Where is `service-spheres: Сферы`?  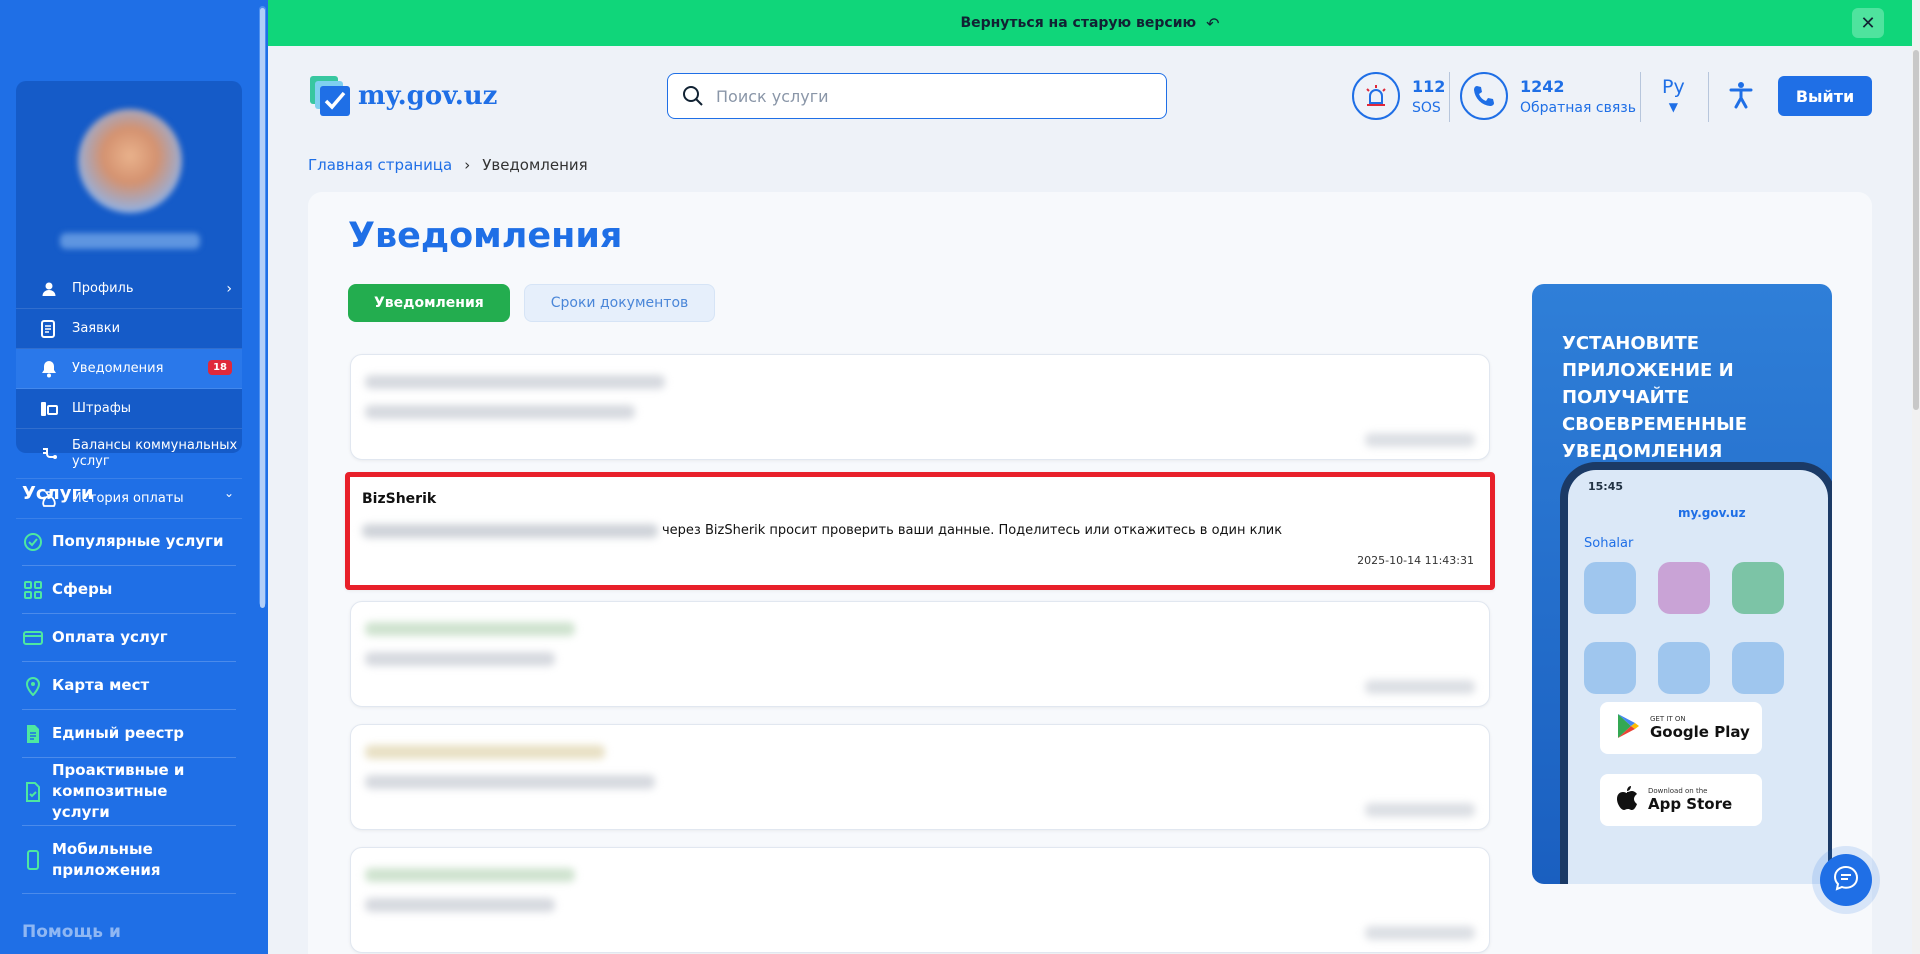 service-spheres: Сферы is located at coordinates (129, 590).